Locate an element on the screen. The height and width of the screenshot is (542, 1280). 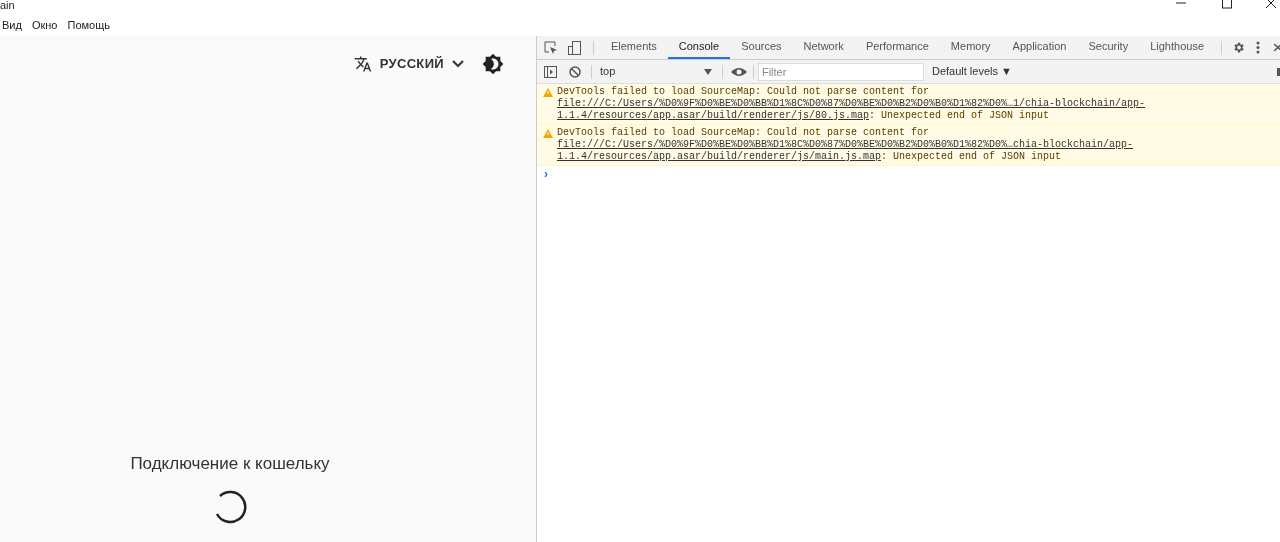
devtools-tab: Sources is located at coordinates (761, 47).